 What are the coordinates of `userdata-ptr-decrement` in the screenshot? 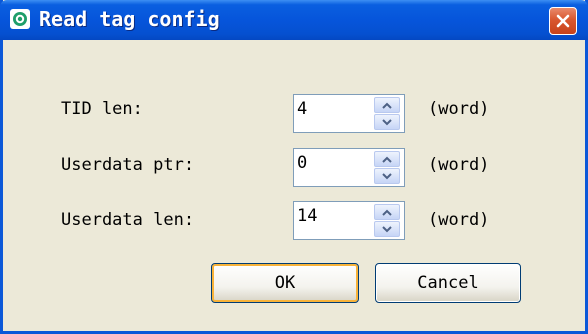 It's located at (387, 176).